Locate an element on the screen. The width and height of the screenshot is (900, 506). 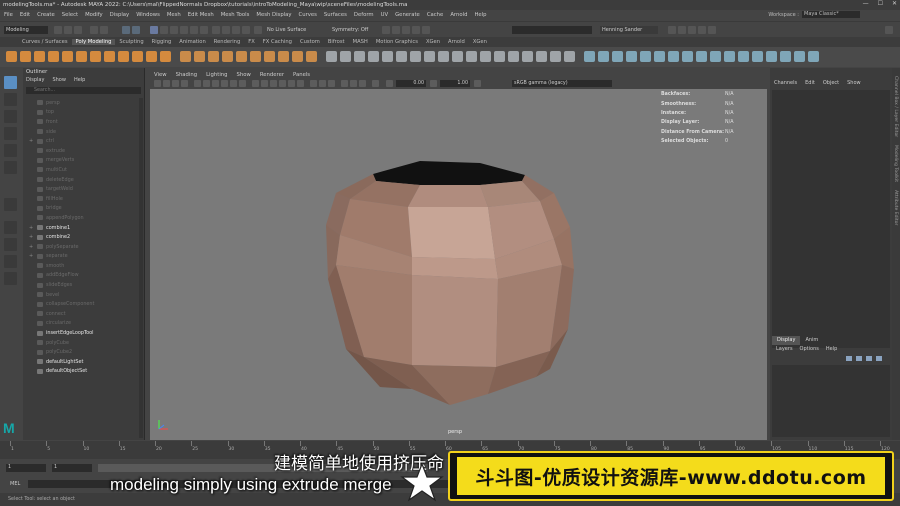
outliner-item: smooth is located at coordinates (85, 266).